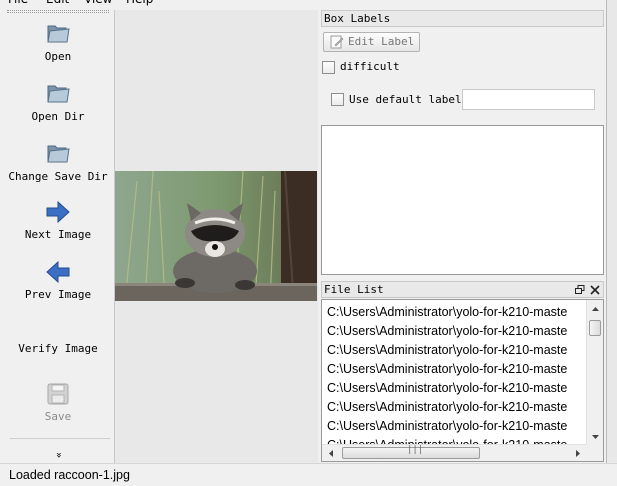 This screenshot has height=486, width=617. I want to click on change-save-dir-button: Change Save Dir, so click(58, 161).